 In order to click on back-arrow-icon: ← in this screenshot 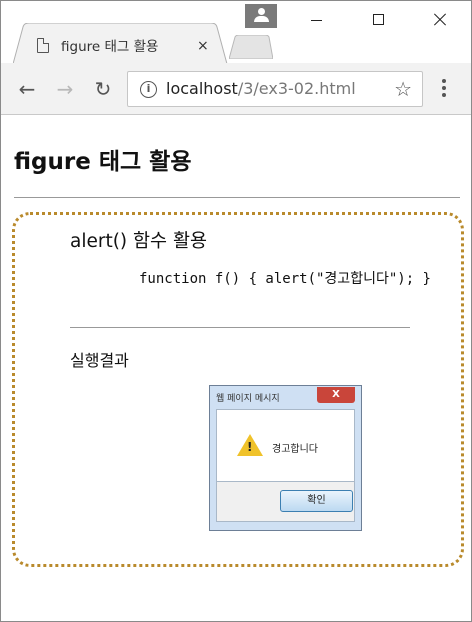, I will do `click(27, 89)`.